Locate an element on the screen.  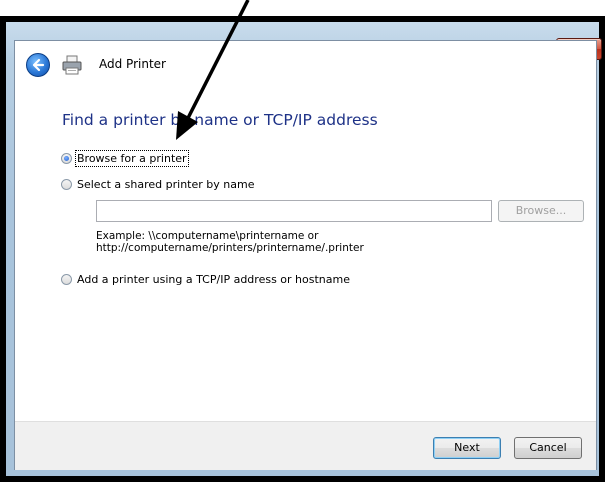
option-label: Select a shared printer by name is located at coordinates (166, 184).